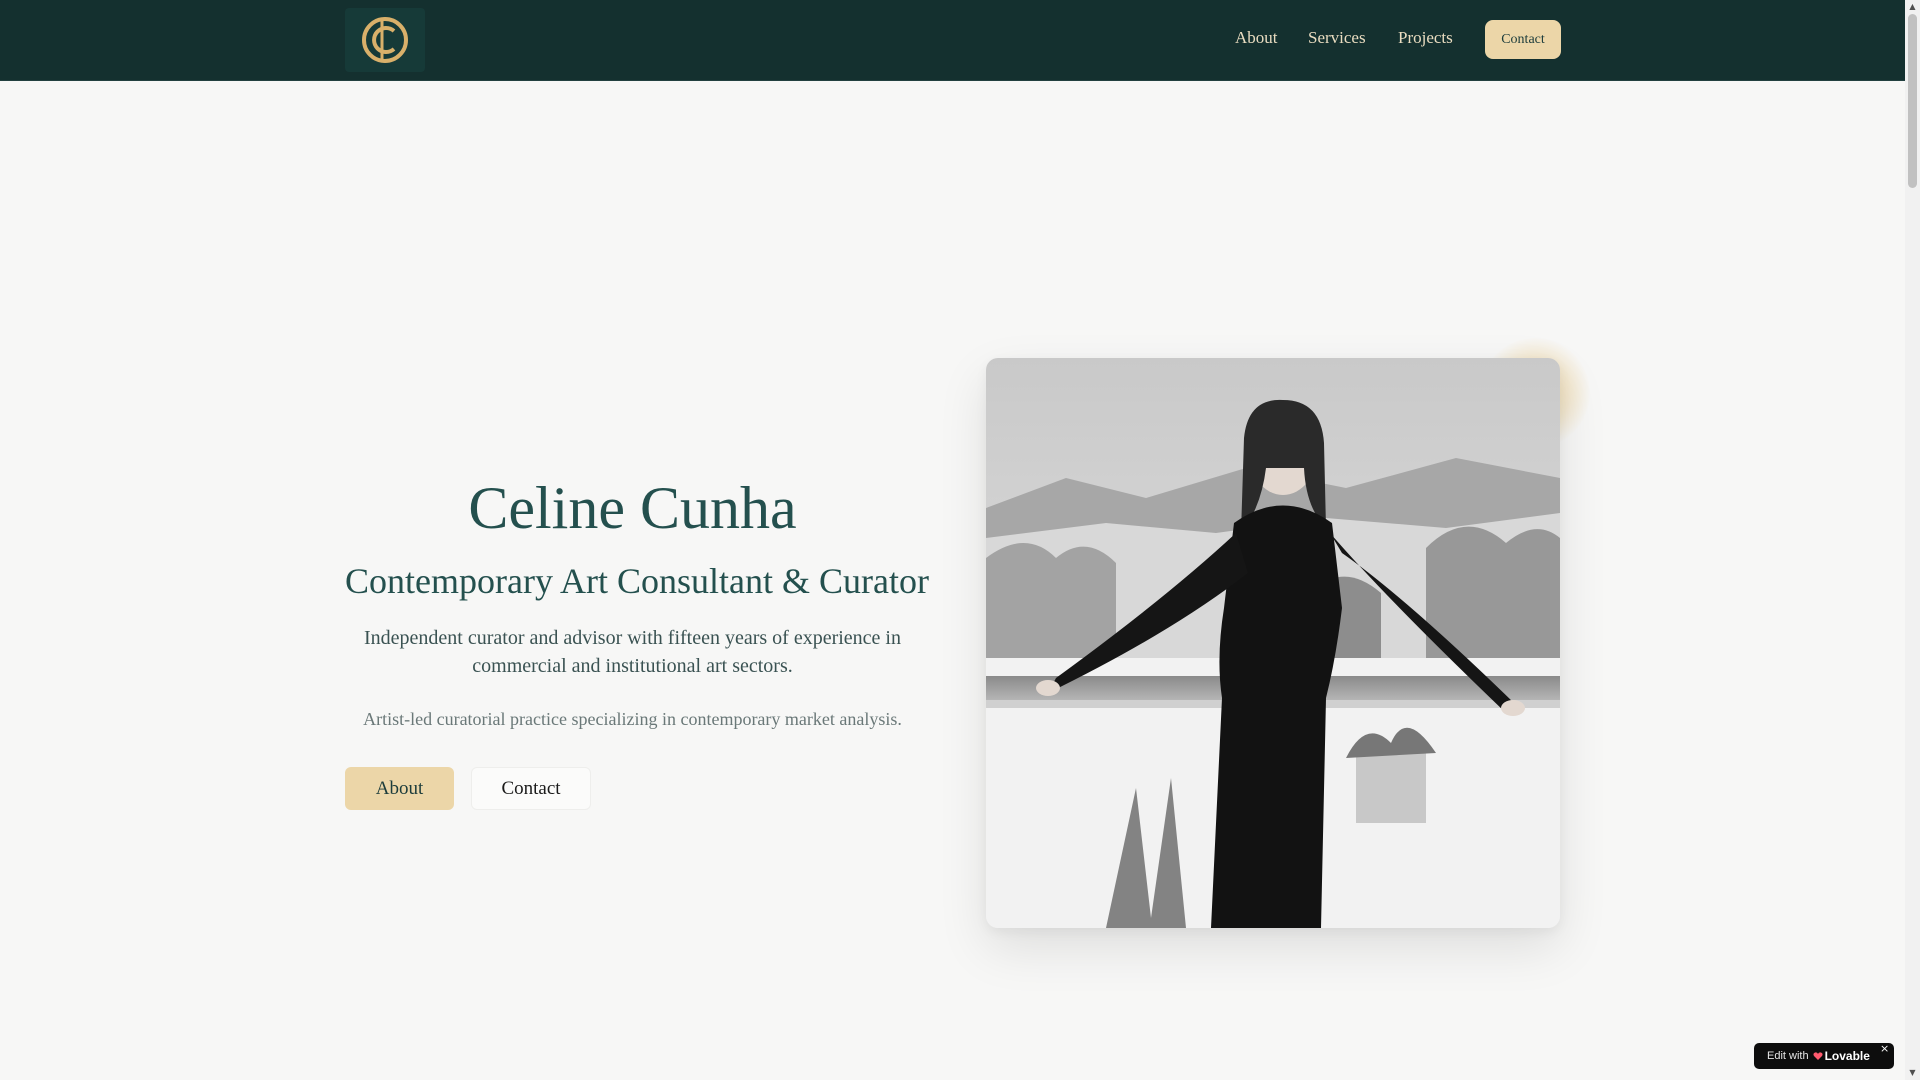 The height and width of the screenshot is (1080, 1920). I want to click on hero-role: Contemporary Art Consultant & Curator, so click(637, 581).